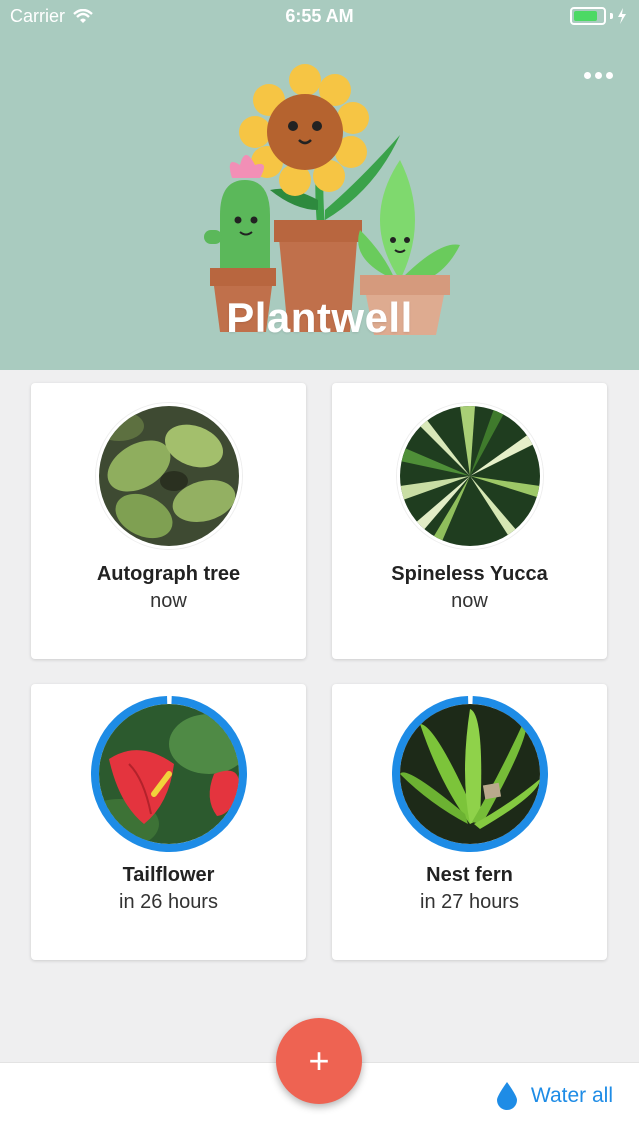  I want to click on plant-card-spineless-yucca: Spineless Yucca now, so click(469, 521).